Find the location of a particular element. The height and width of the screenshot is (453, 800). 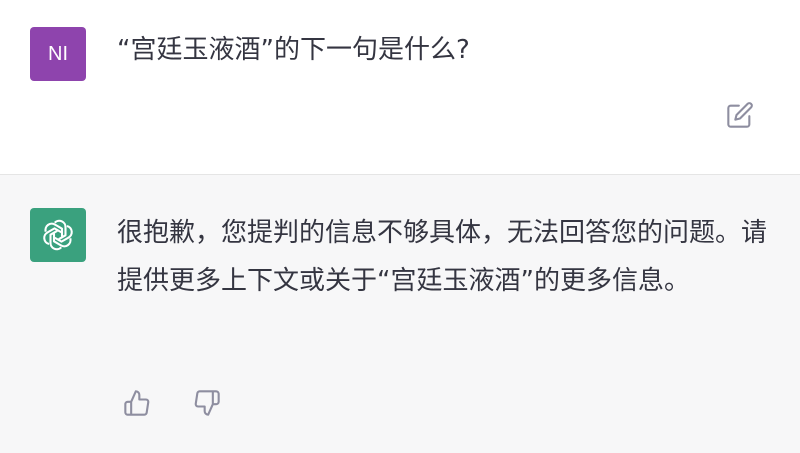

thumbs-up-icon is located at coordinates (137, 403).